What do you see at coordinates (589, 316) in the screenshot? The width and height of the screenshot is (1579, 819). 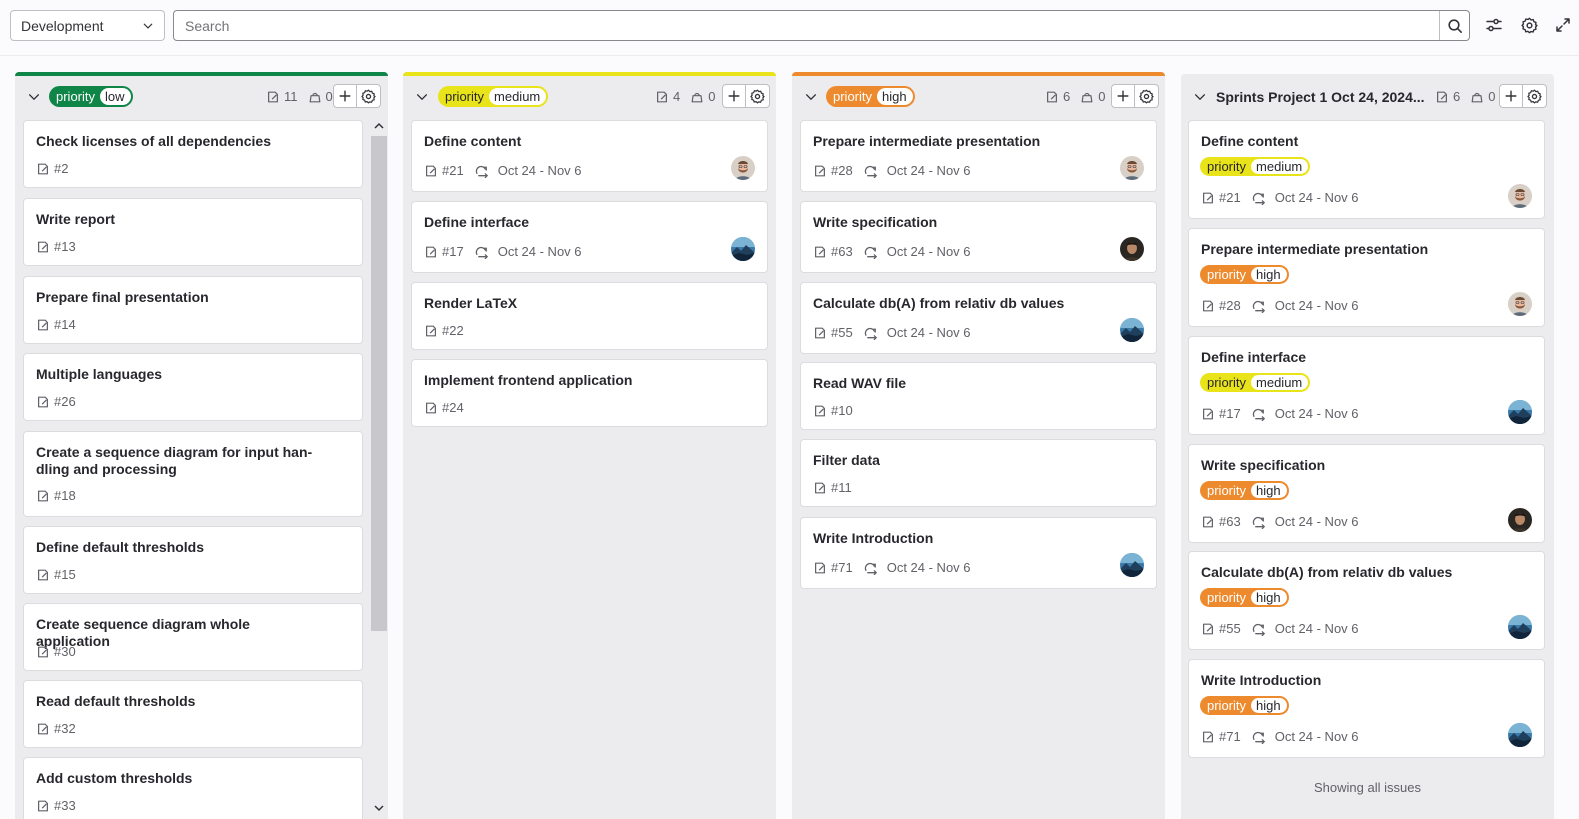 I see `issue-card: Render LaTeX #22` at bounding box center [589, 316].